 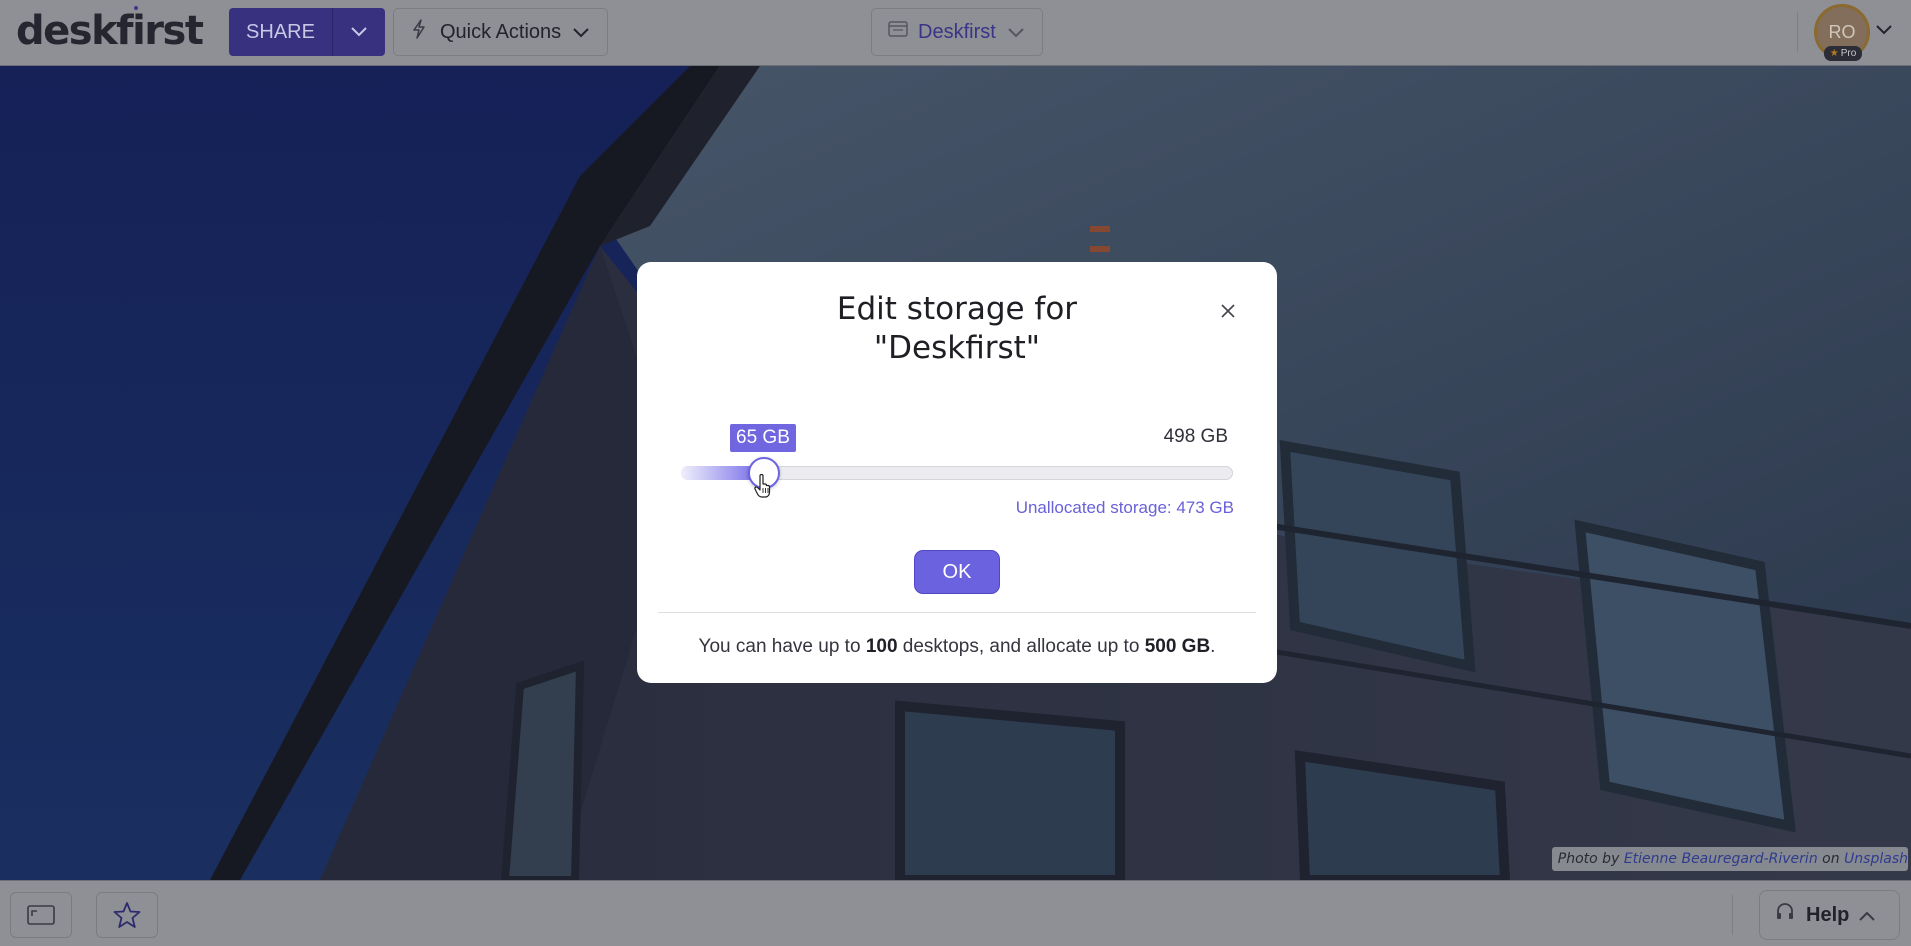 What do you see at coordinates (1213, 646) in the screenshot?
I see `footer-suffix: .` at bounding box center [1213, 646].